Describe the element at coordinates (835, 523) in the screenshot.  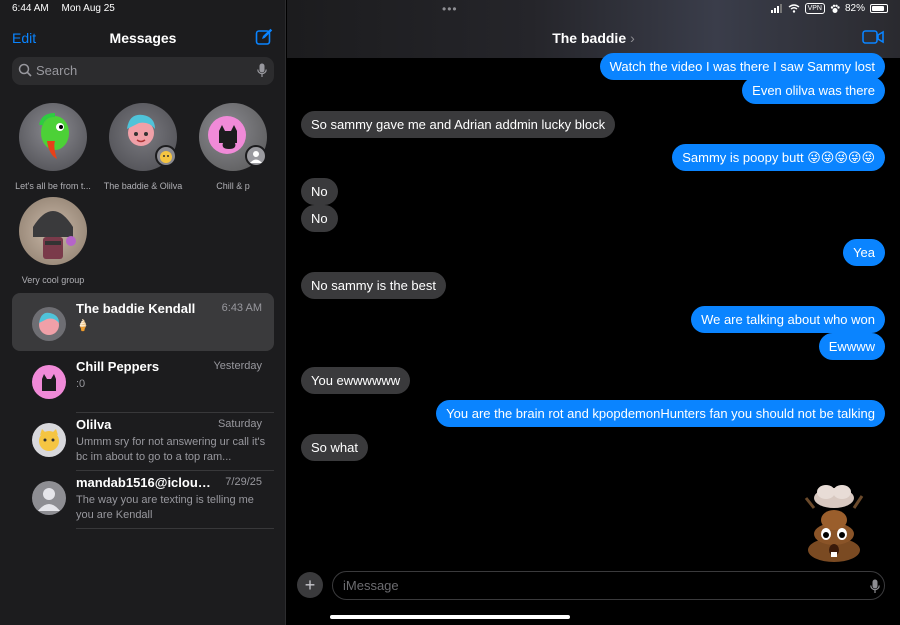
I see `poop-memoji-sticker` at that location.